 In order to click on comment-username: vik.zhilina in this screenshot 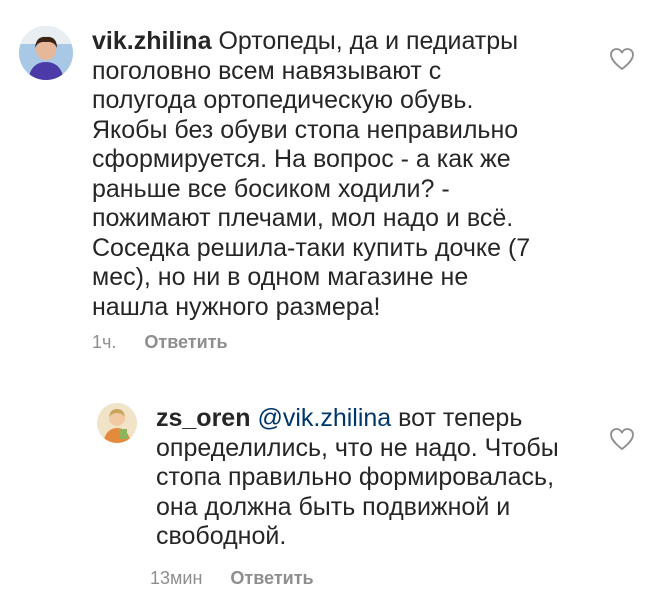, I will do `click(151, 41)`.